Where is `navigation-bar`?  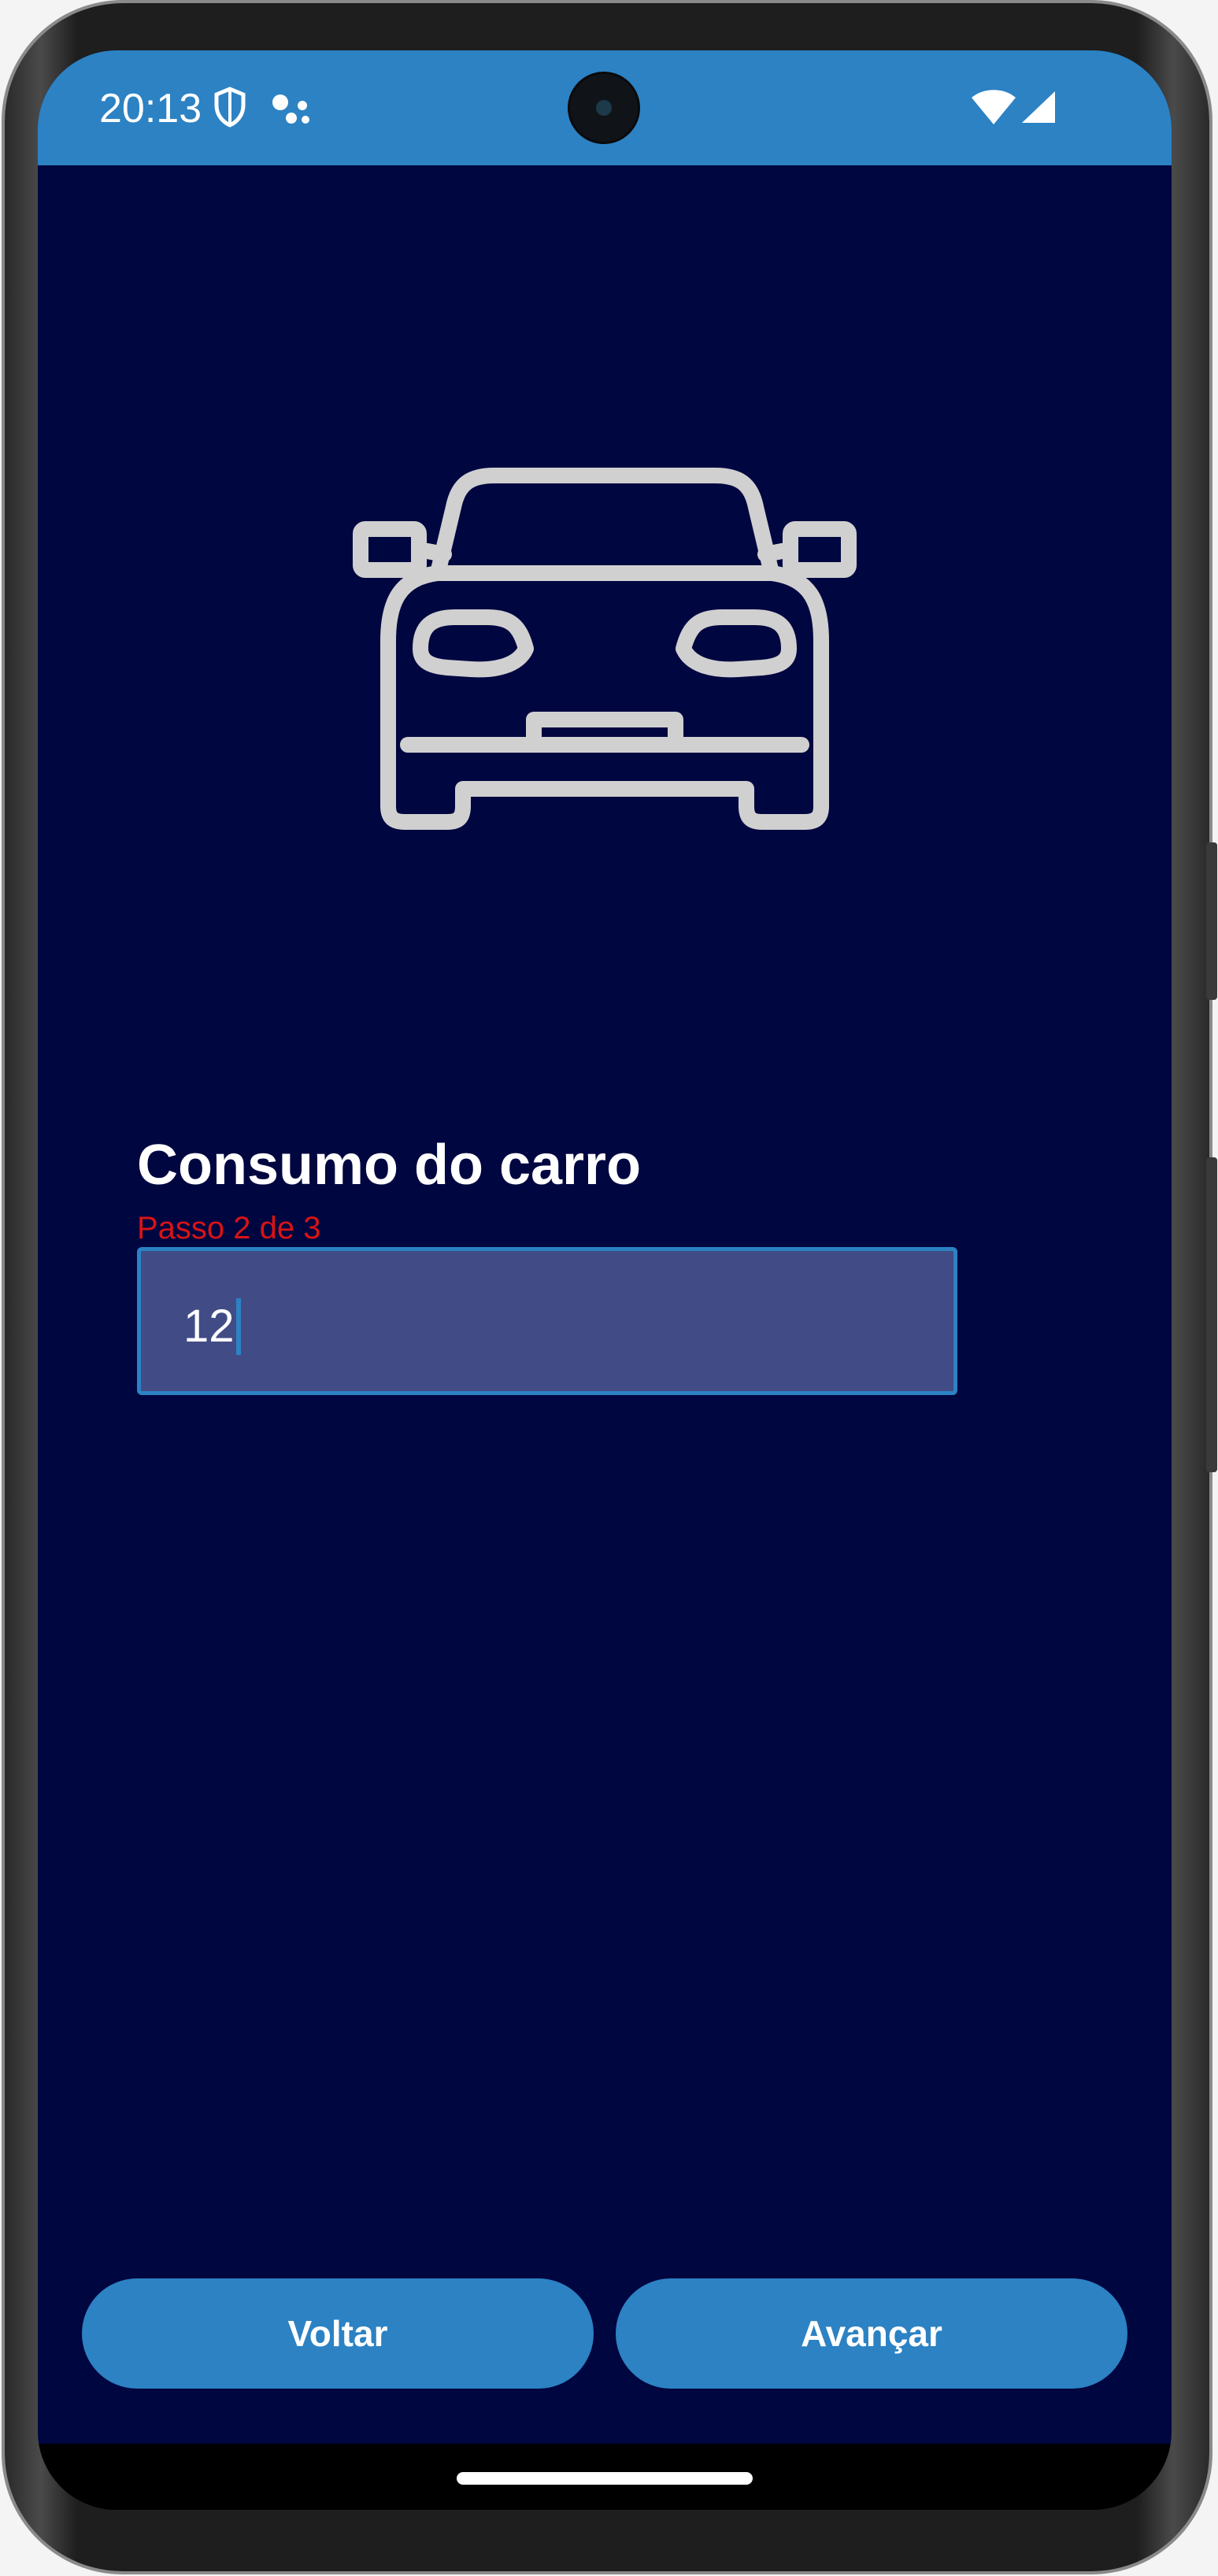 navigation-bar is located at coordinates (605, 2477).